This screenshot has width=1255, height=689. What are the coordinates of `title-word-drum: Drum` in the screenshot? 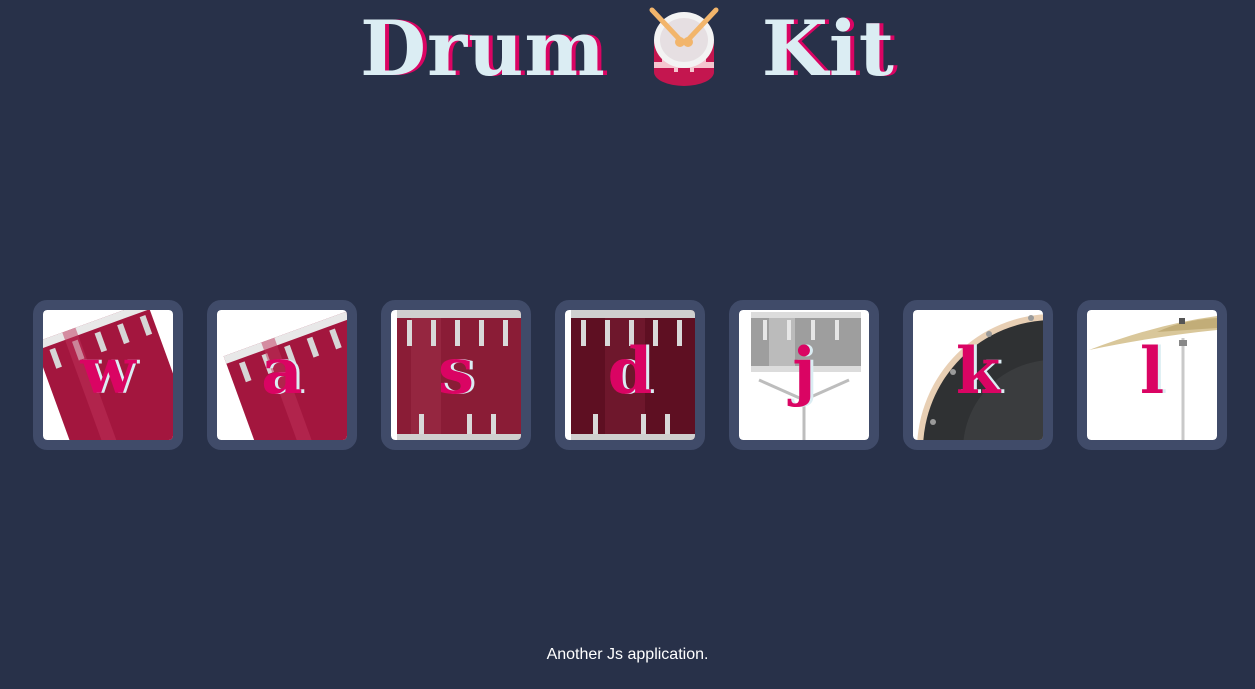 It's located at (483, 48).